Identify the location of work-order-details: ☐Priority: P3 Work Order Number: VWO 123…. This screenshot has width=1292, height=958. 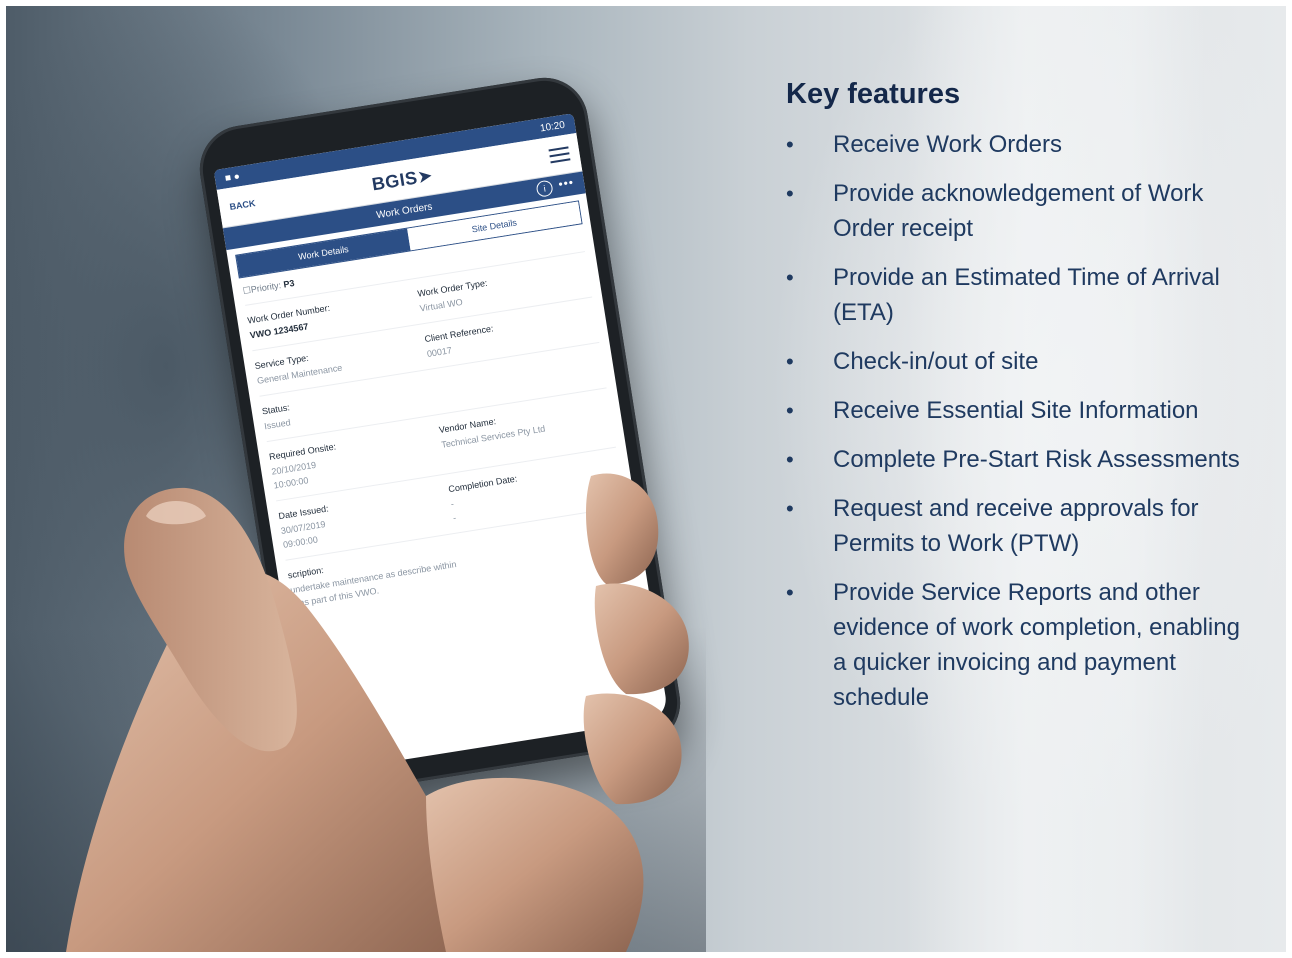
(437, 422).